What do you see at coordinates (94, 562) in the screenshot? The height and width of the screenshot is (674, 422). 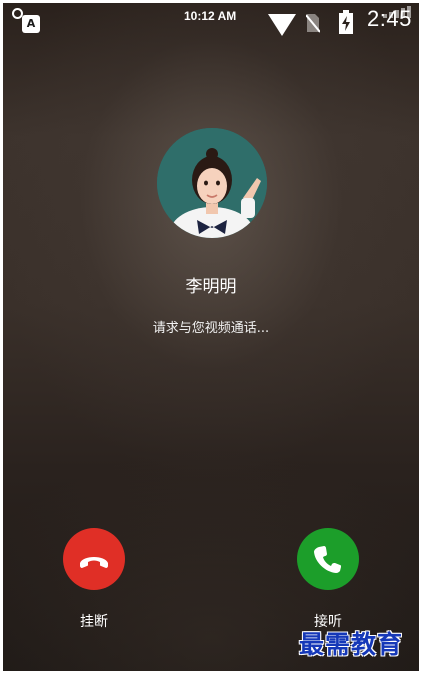 I see `hang-up-icon` at bounding box center [94, 562].